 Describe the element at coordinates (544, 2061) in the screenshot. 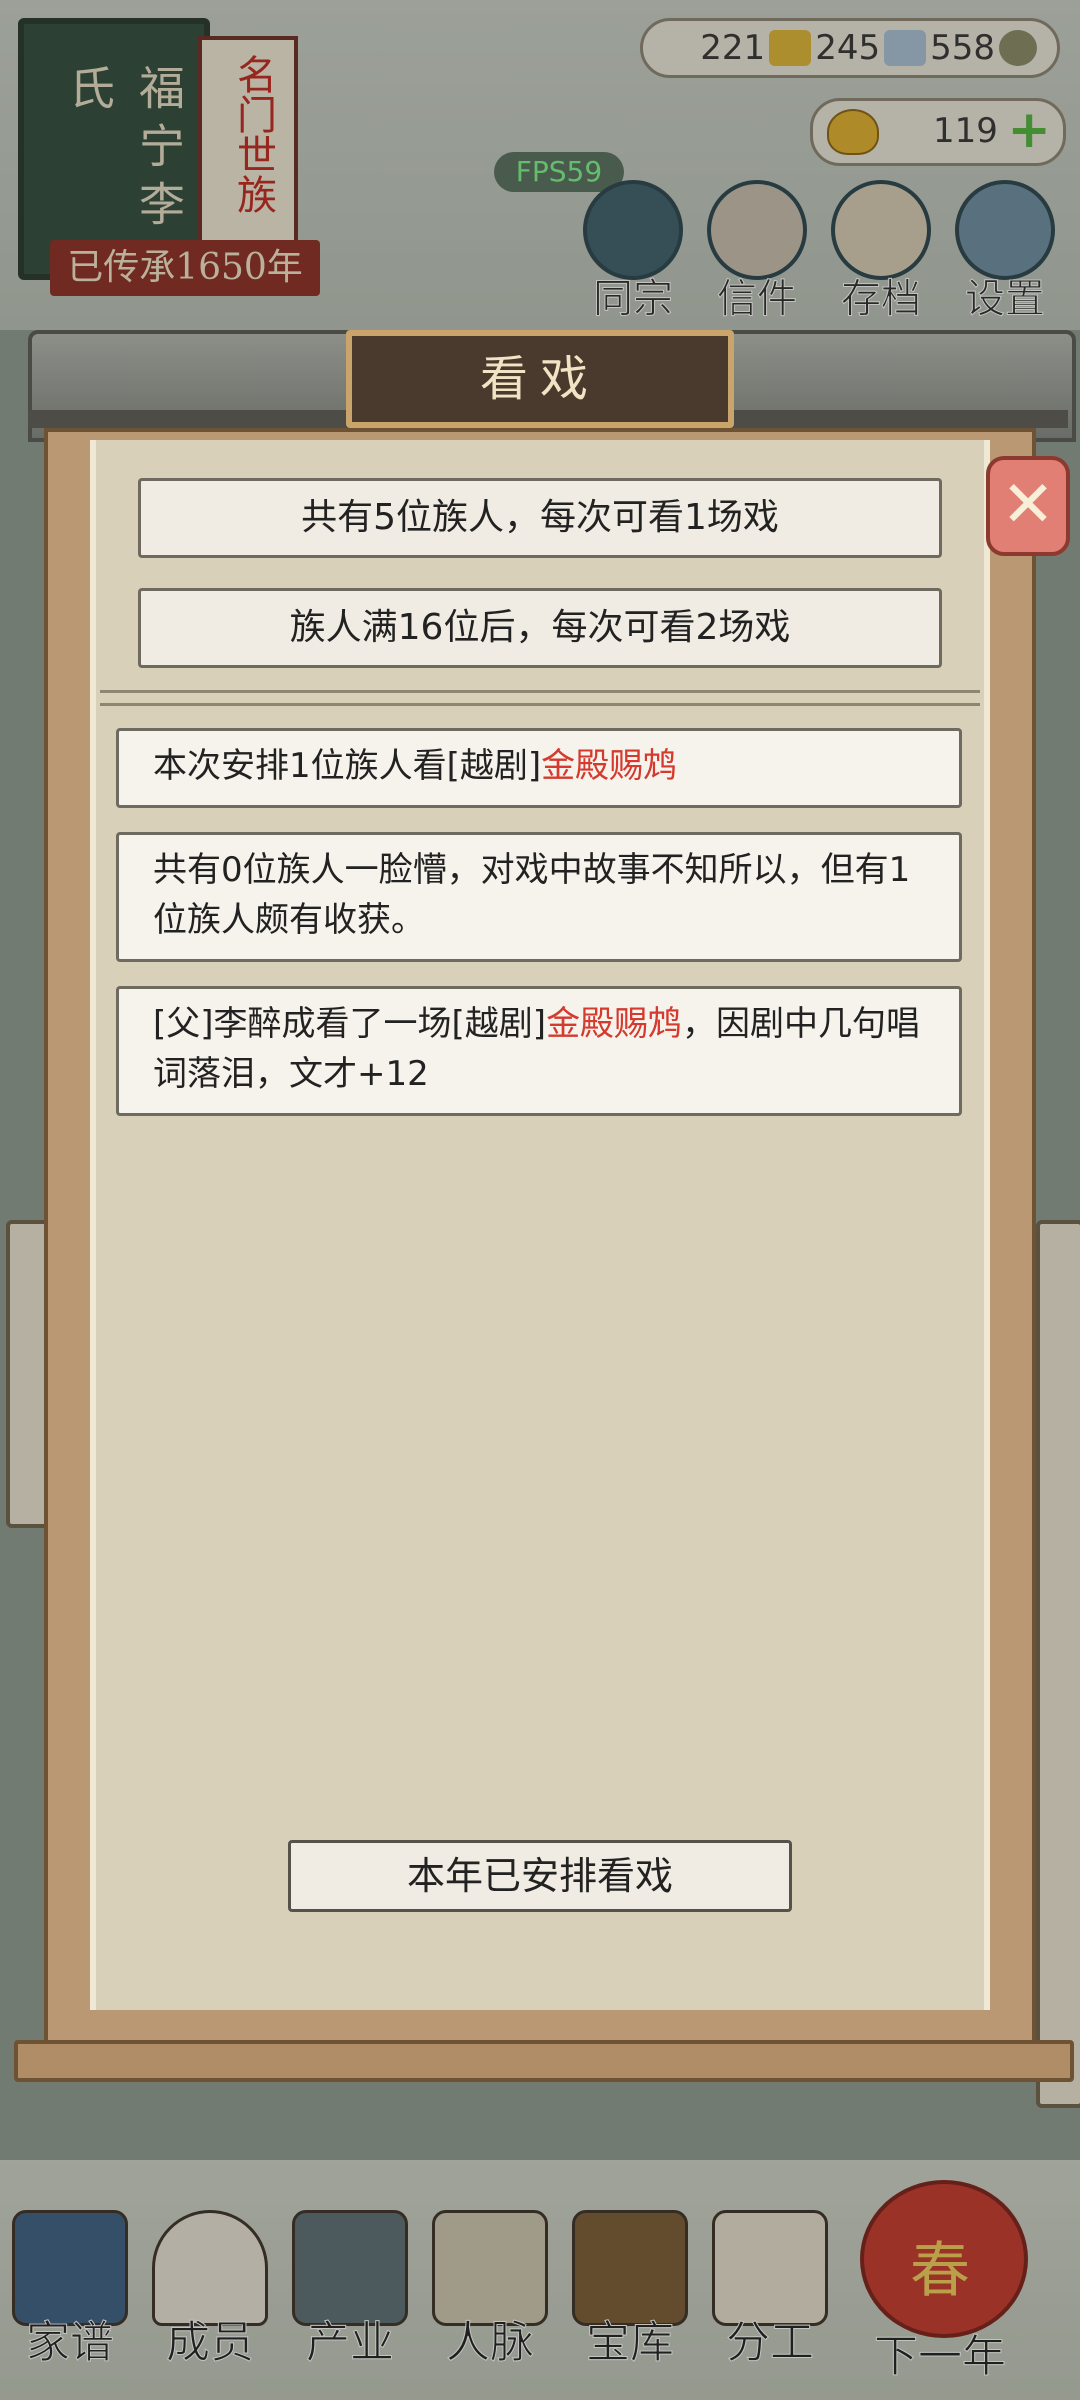

I see `modal-base` at that location.